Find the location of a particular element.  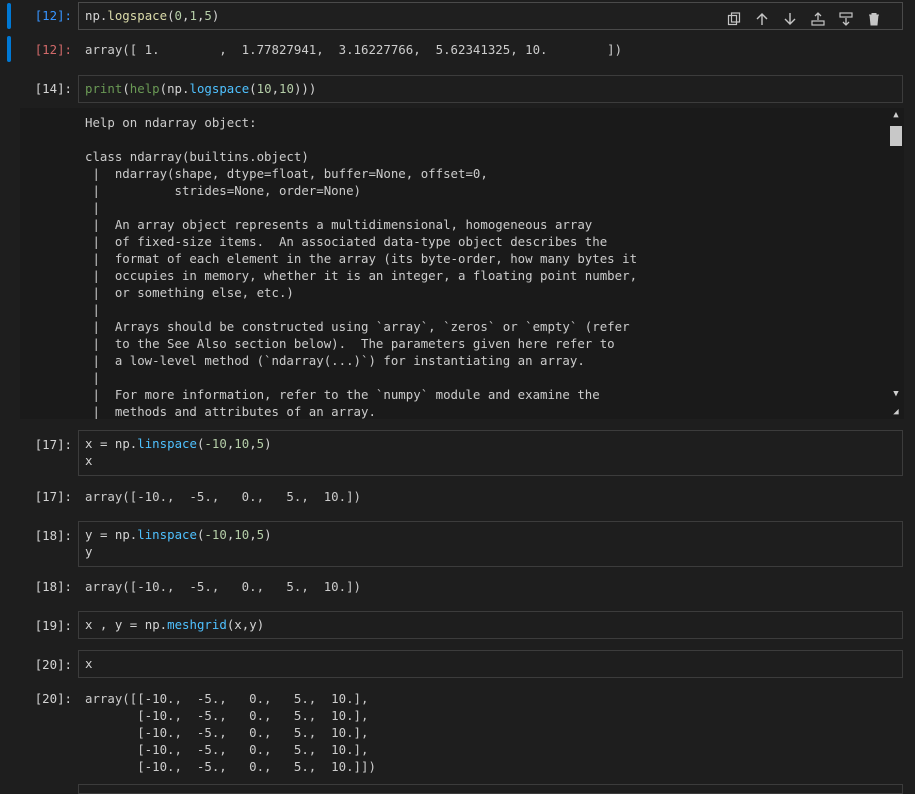

scrollbar-thumb is located at coordinates (896, 136).